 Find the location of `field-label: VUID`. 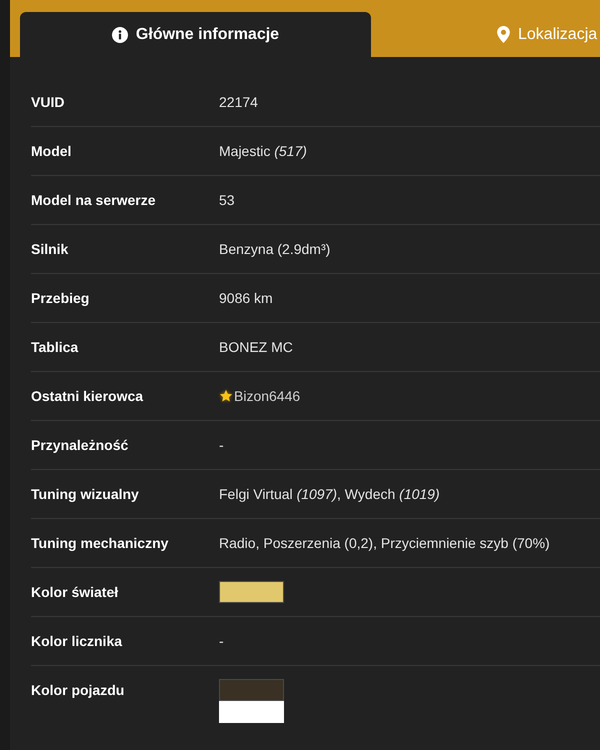

field-label: VUID is located at coordinates (48, 102).